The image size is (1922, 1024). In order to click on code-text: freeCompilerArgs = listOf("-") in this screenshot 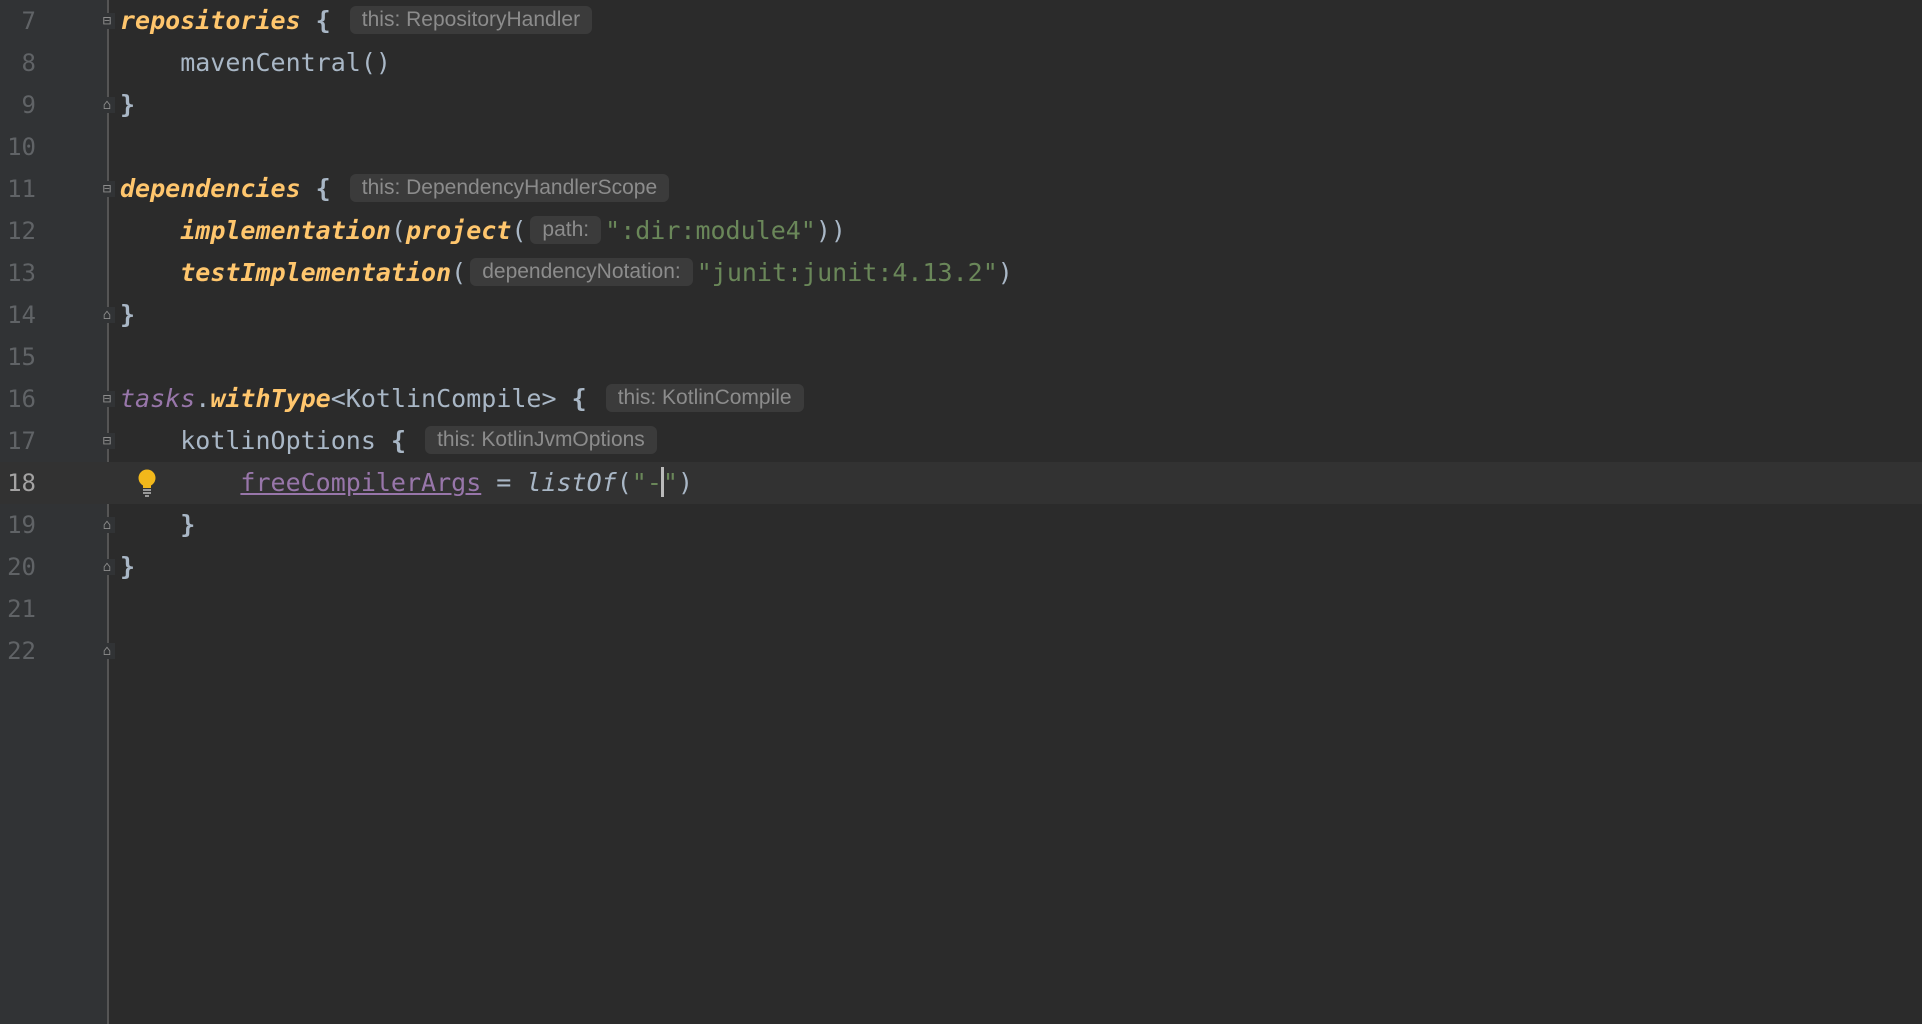, I will do `click(406, 483)`.